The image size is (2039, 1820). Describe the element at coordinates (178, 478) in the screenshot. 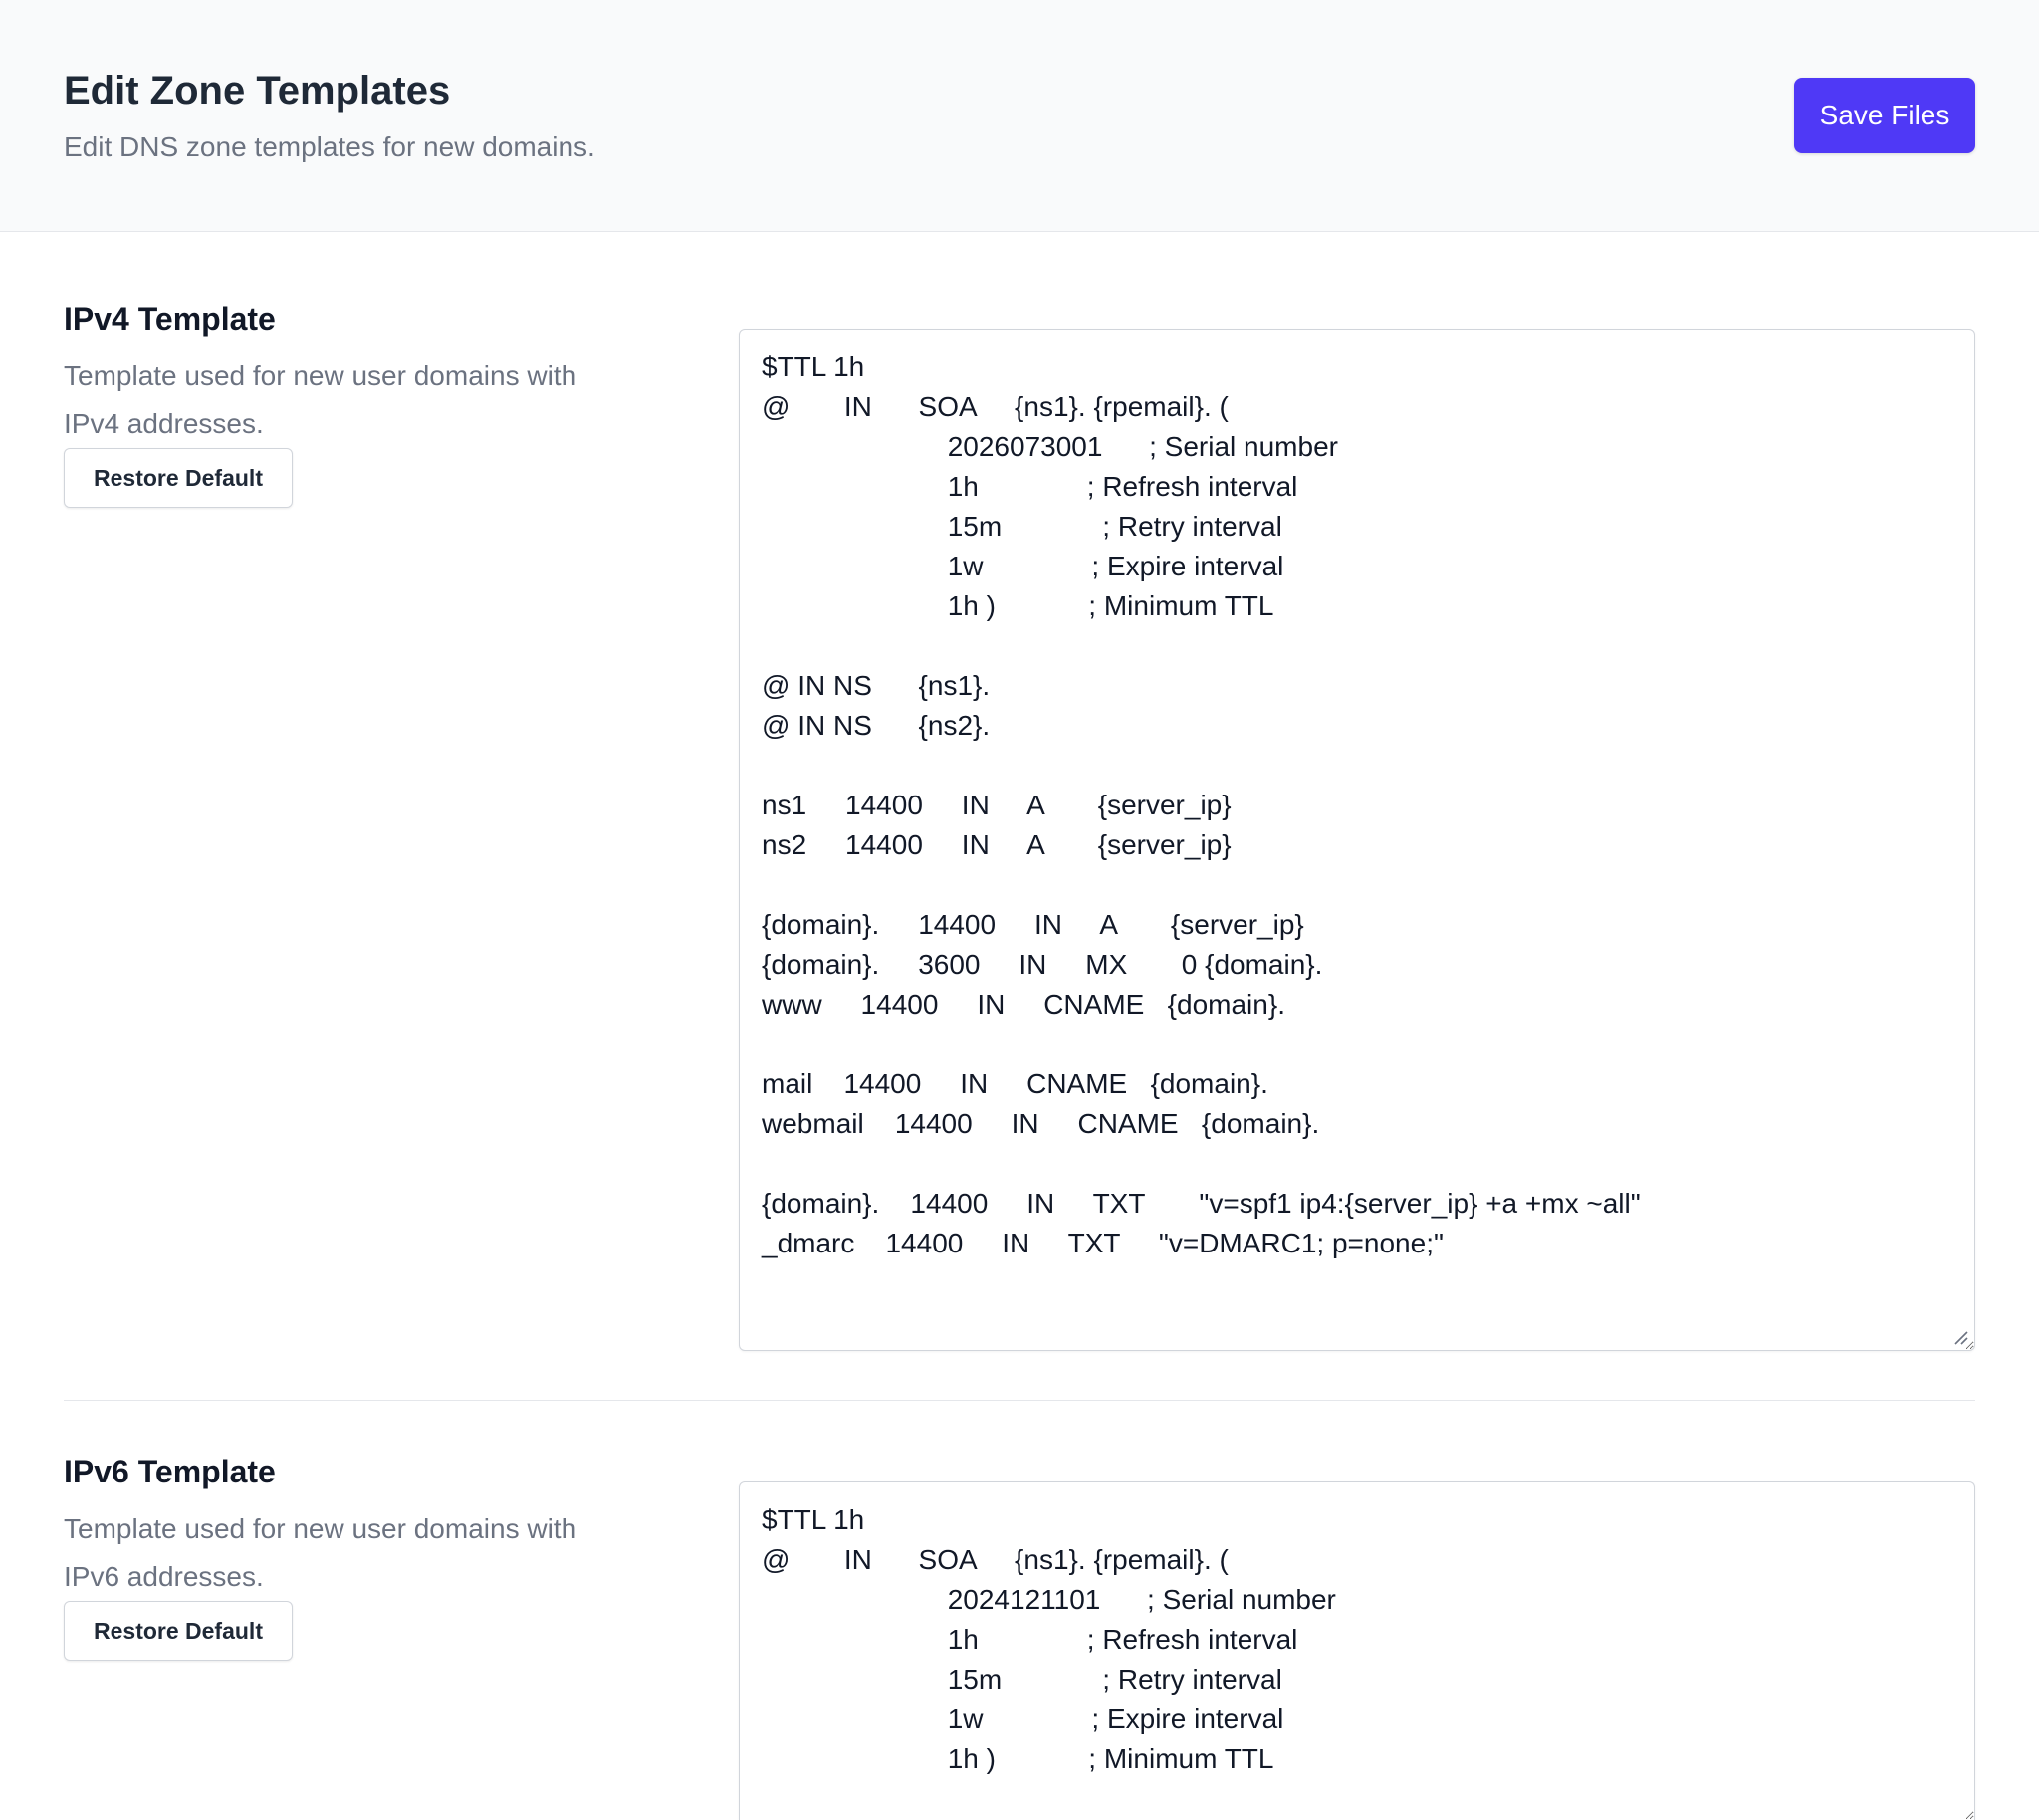

I see `ipv4-restore-default-button: Restore Default` at that location.